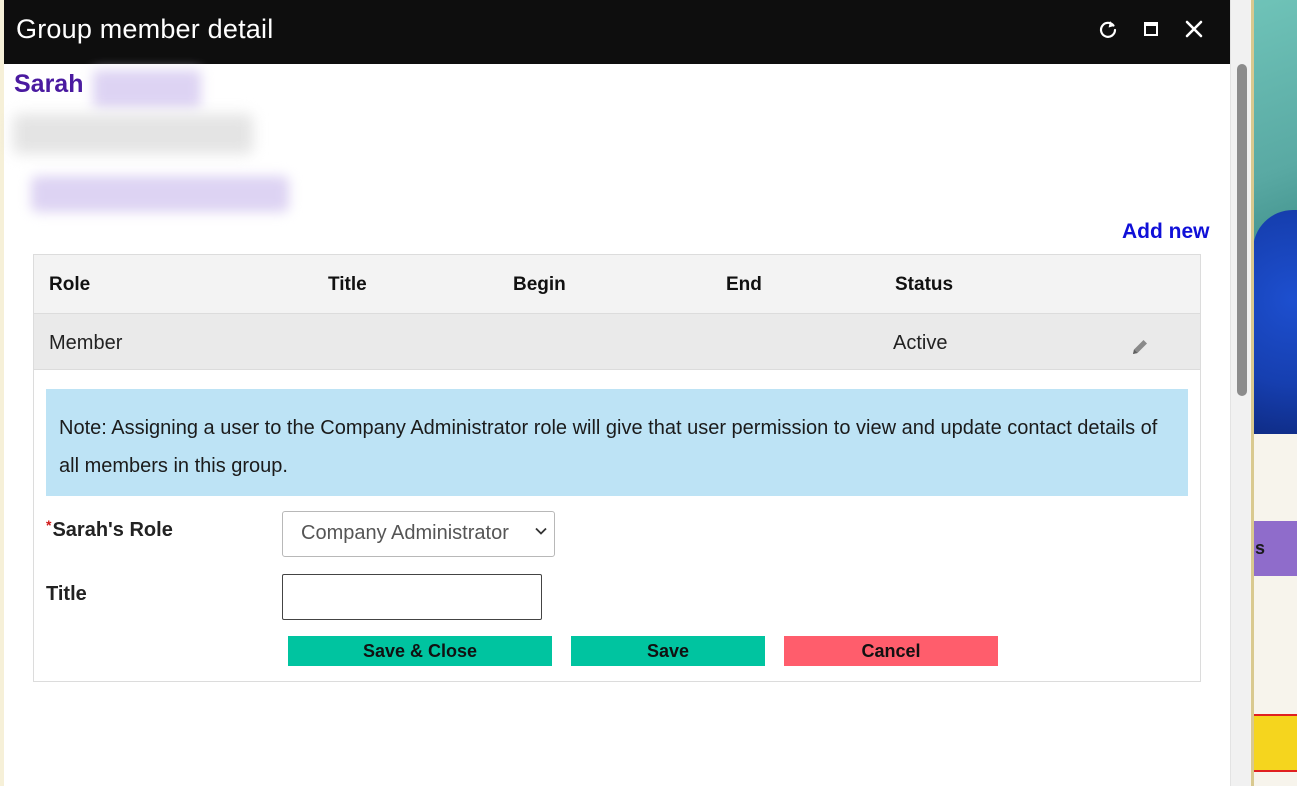  Describe the element at coordinates (541, 531) in the screenshot. I see `chevron-down-icon` at that location.